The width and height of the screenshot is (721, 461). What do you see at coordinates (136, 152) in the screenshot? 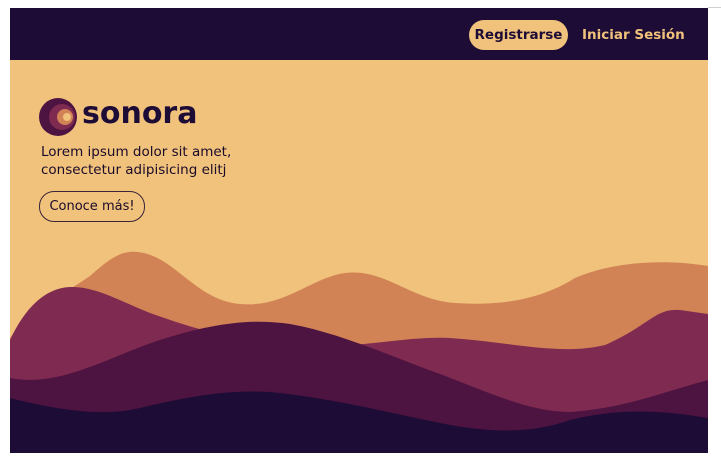
I see `tagline-line-1: Lorem ipsum dolor sit amet,` at bounding box center [136, 152].